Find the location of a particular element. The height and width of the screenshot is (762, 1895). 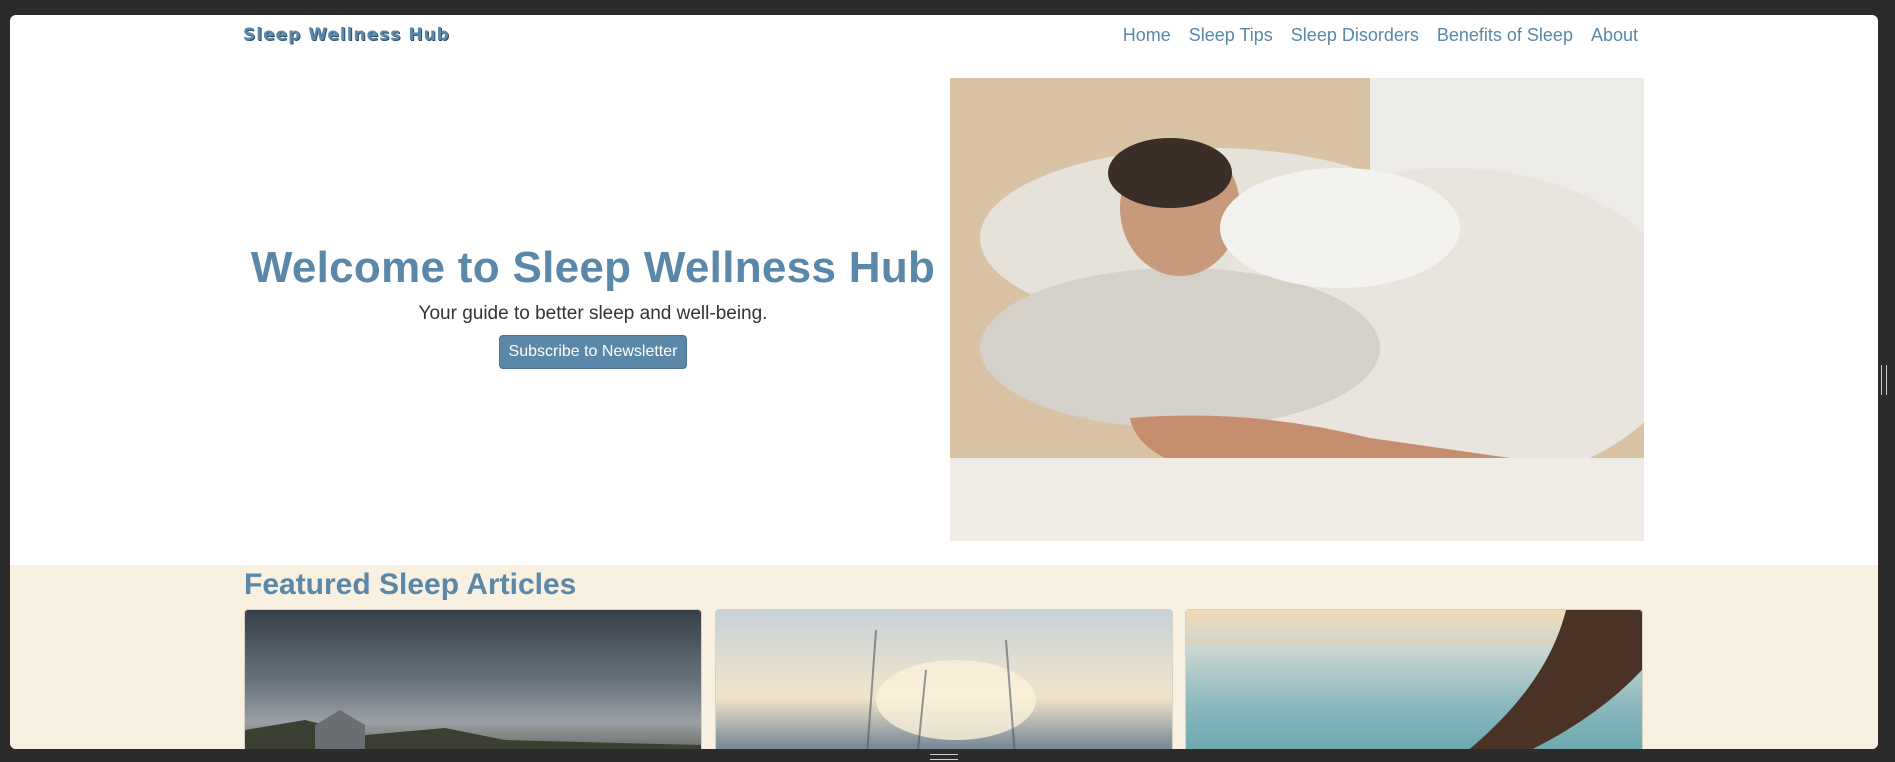

bottom-resize-handle is located at coordinates (944, 757).